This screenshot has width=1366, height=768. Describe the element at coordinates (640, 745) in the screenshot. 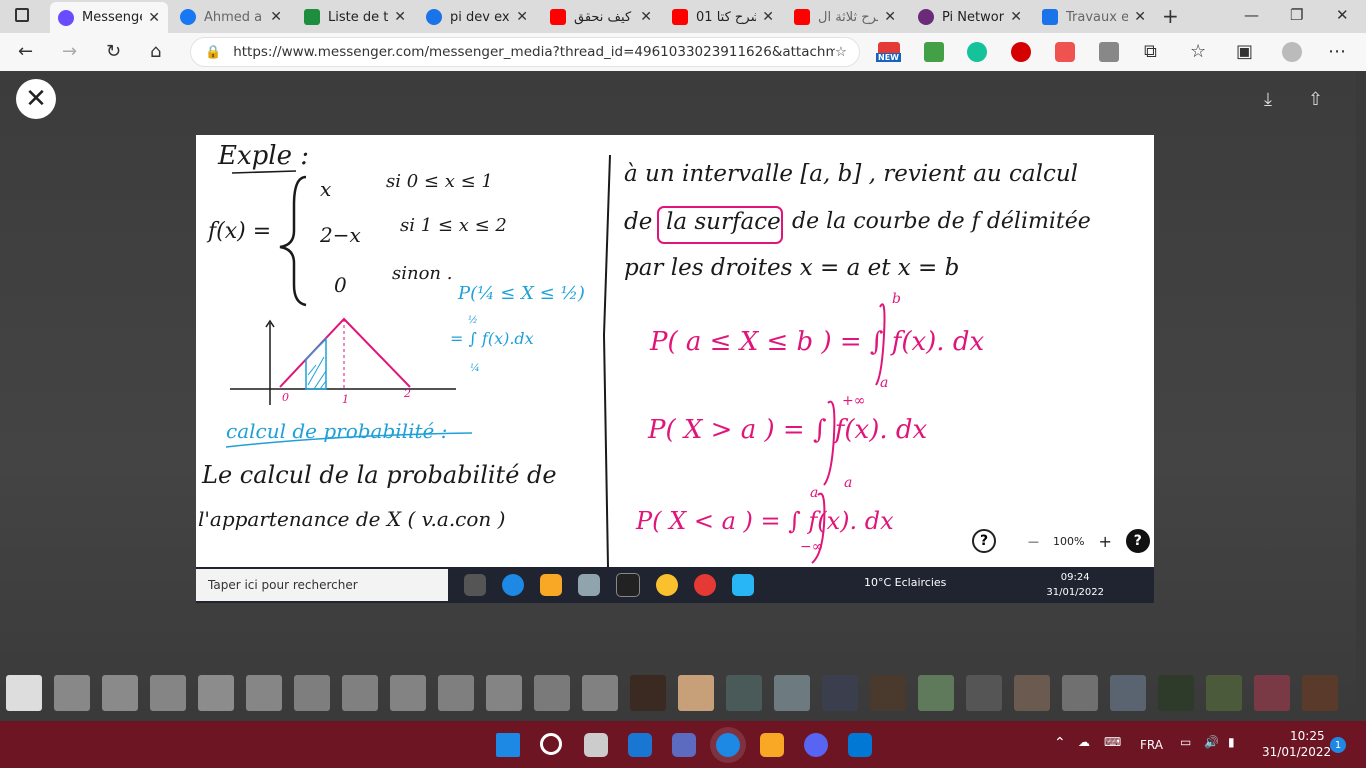

I see `widgets-icon` at that location.